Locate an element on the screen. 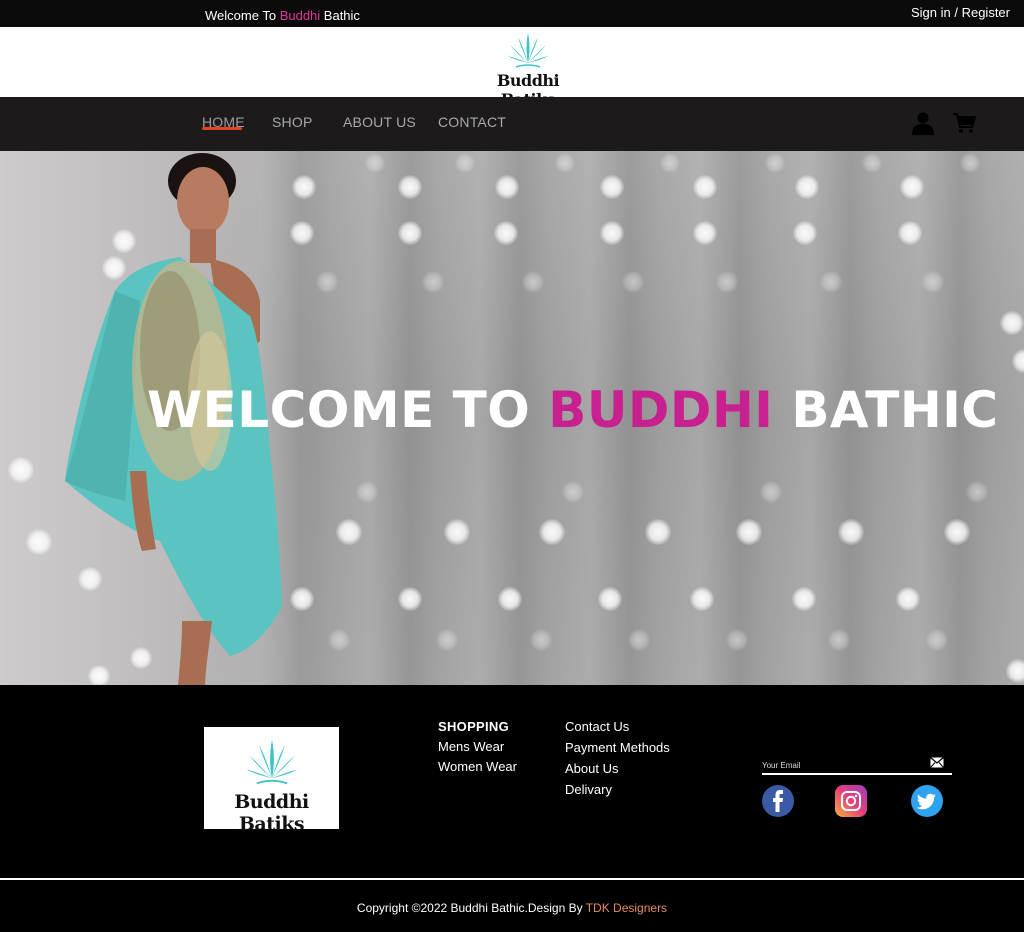  twitter-glyph is located at coordinates (926, 801).